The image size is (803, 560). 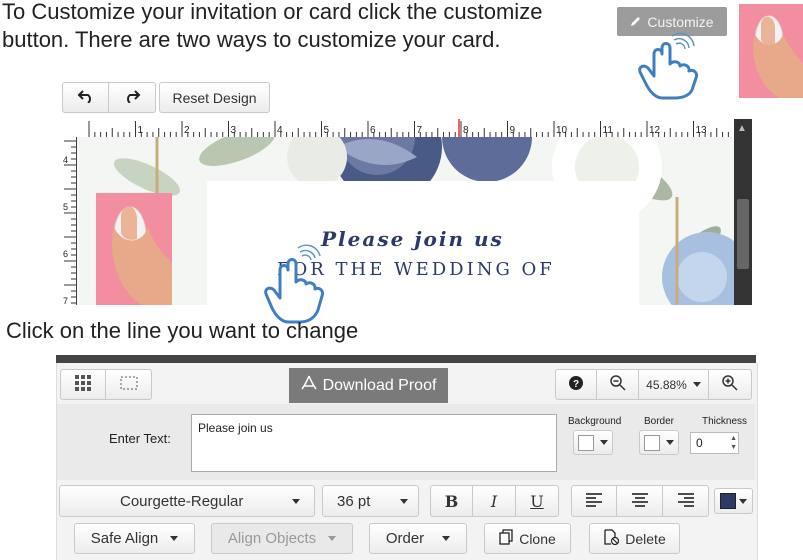 What do you see at coordinates (608, 130) in the screenshot?
I see `ruler-label: 11` at bounding box center [608, 130].